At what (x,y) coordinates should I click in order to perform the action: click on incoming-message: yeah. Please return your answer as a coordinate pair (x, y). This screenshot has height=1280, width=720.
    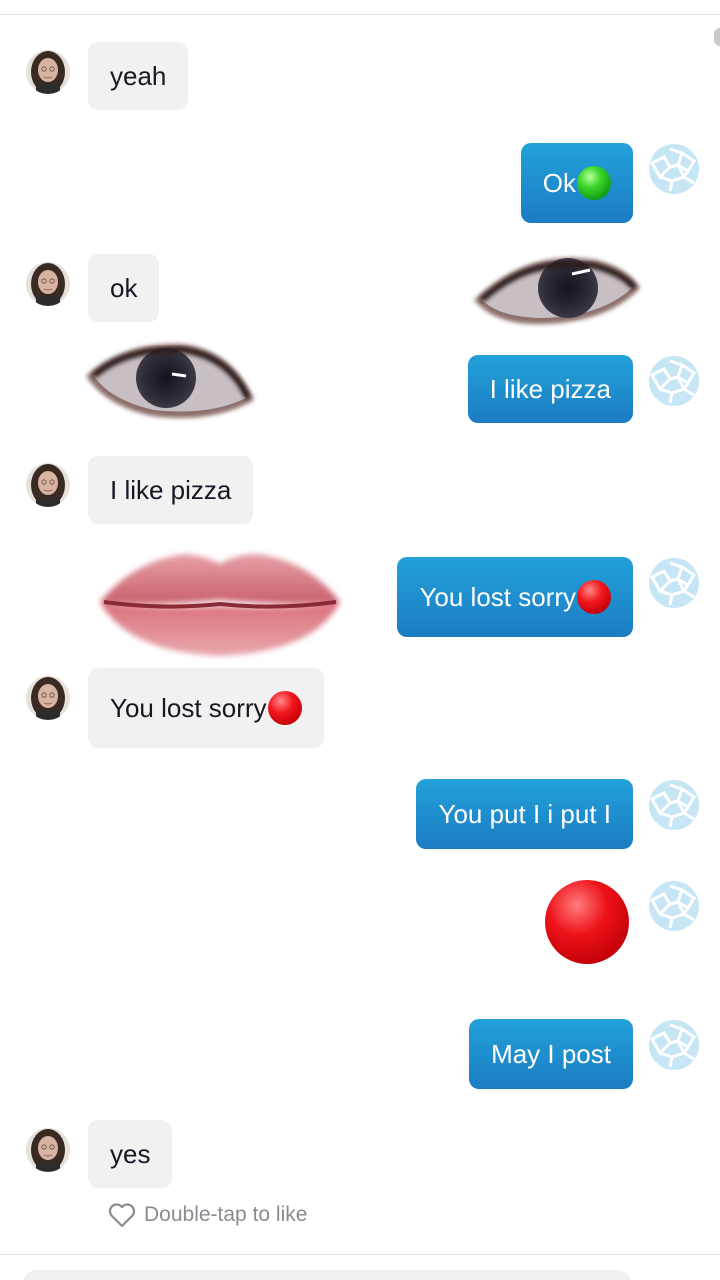
    Looking at the image, I should click on (138, 76).